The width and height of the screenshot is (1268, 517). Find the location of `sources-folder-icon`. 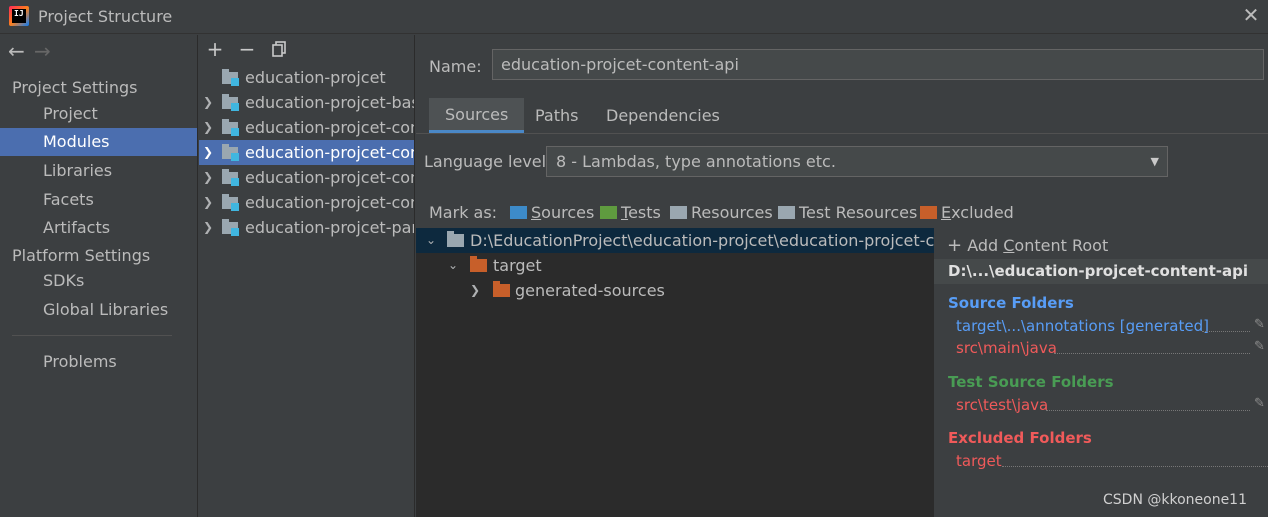

sources-folder-icon is located at coordinates (518, 212).